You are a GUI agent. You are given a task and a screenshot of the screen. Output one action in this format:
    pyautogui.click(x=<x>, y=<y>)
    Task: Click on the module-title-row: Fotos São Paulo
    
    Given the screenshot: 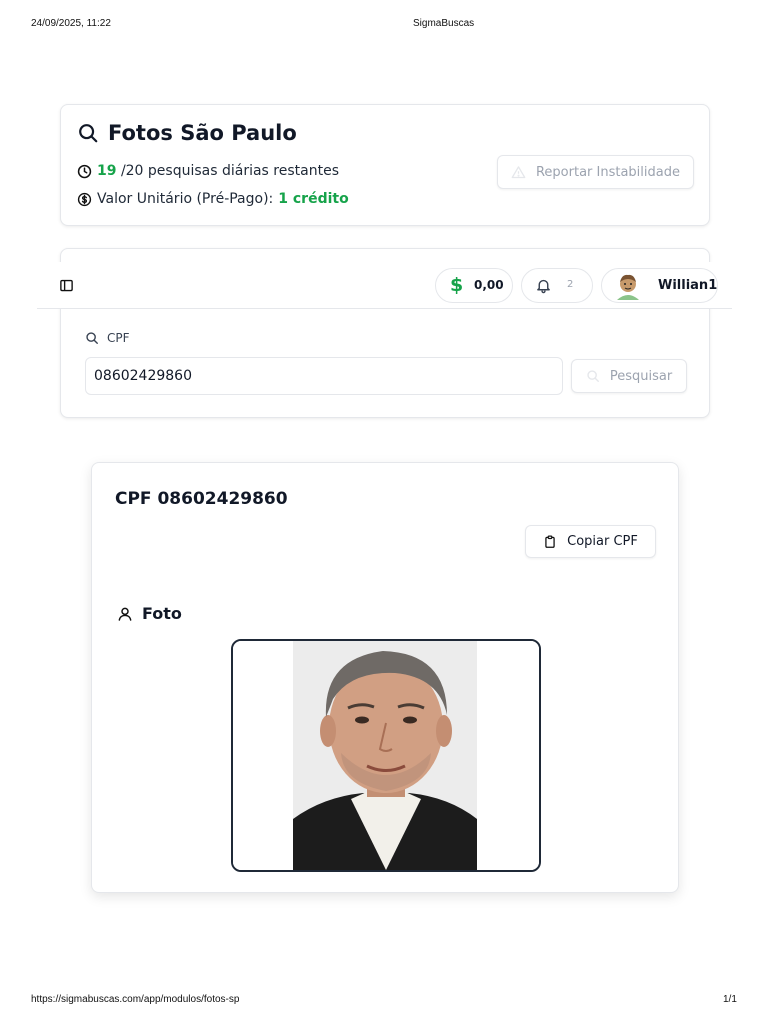 What is the action you would take?
    pyautogui.click(x=187, y=133)
    